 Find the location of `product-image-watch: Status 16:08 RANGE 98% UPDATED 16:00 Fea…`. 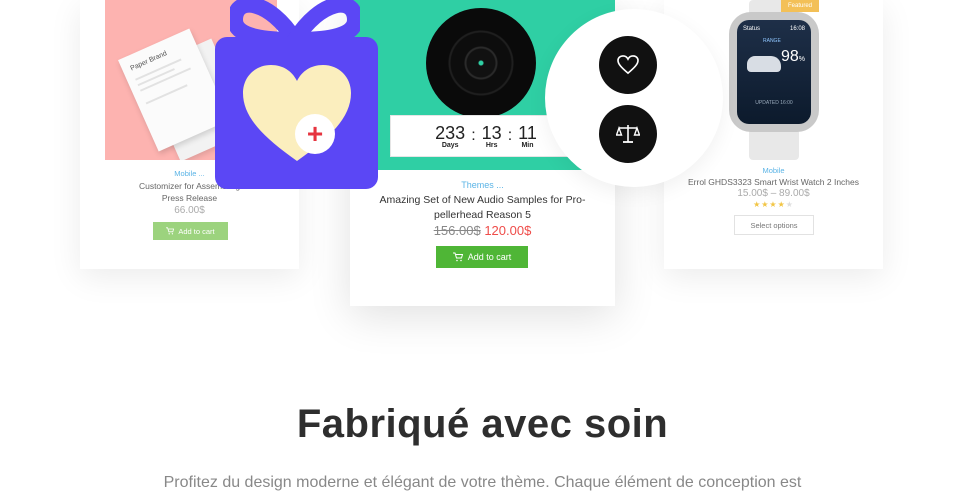

product-image-watch: Status 16:08 RANGE 98% UPDATED 16:00 Fea… is located at coordinates (774, 80).